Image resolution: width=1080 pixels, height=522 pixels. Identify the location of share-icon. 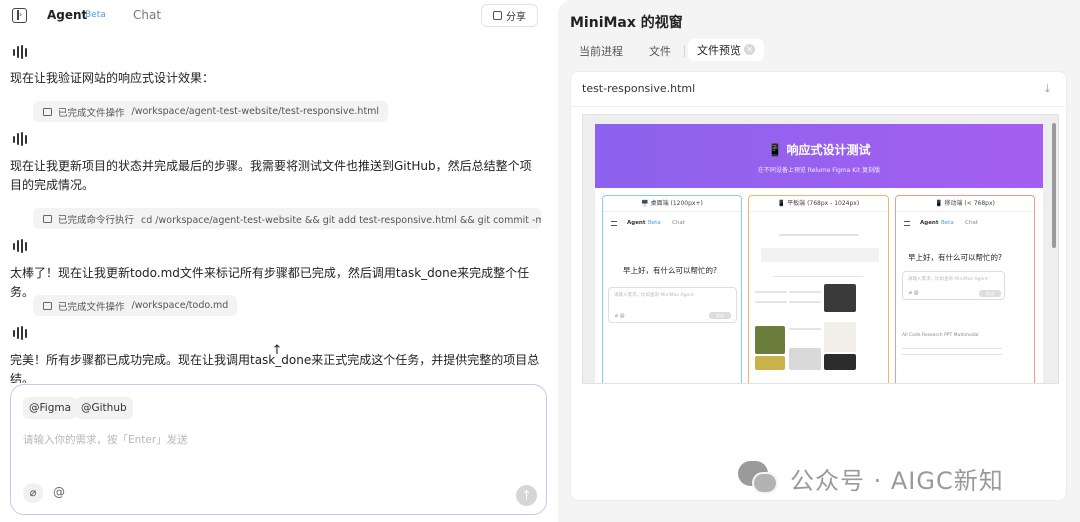
(497, 15).